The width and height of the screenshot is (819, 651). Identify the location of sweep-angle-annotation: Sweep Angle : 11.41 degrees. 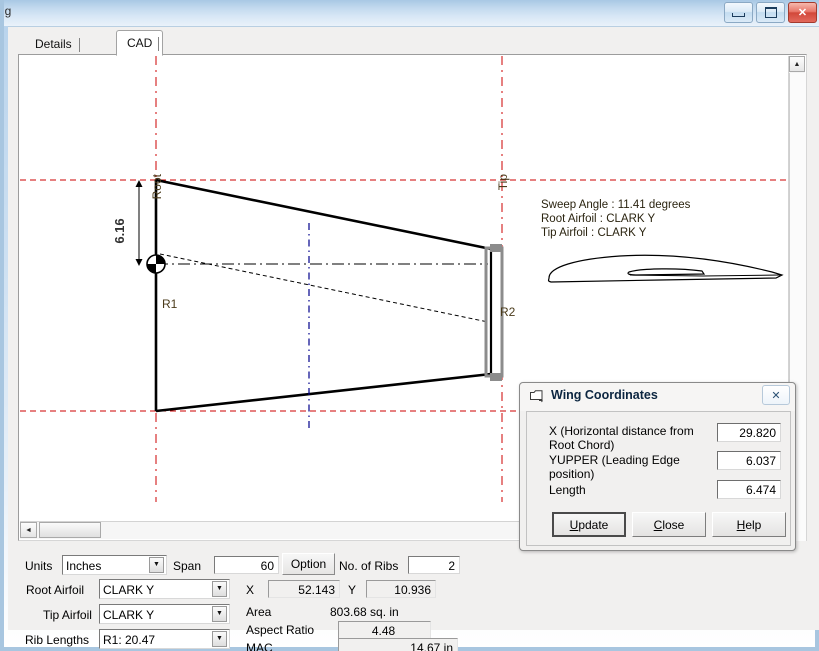
(616, 205).